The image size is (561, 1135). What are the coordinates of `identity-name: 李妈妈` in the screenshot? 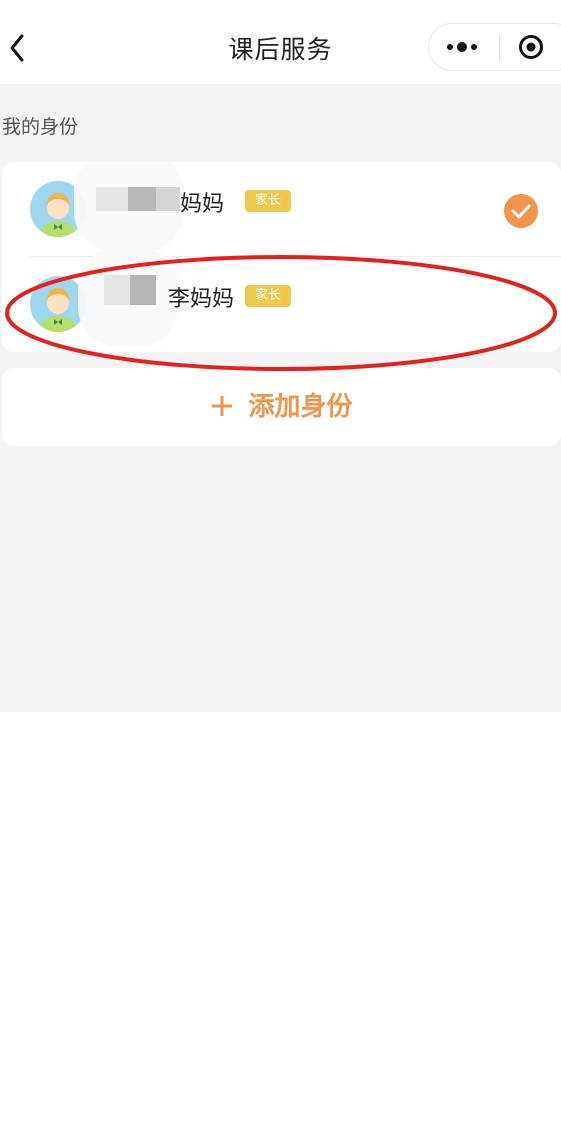 It's located at (201, 299).